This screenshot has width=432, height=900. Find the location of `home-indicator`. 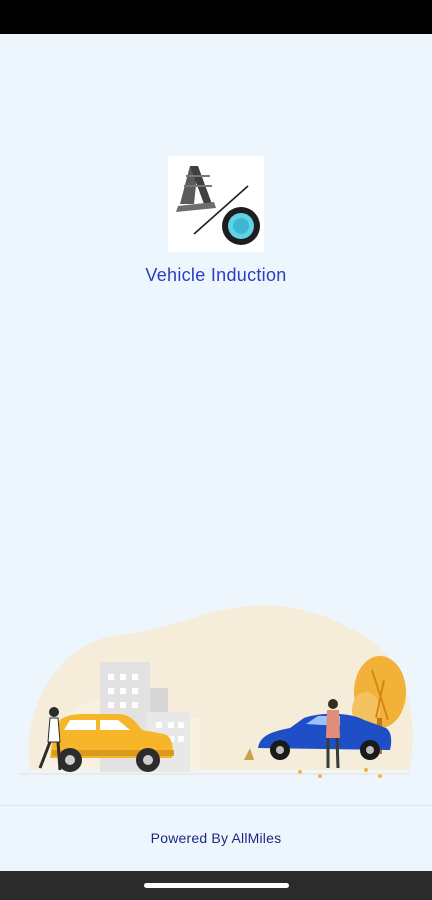

home-indicator is located at coordinates (216, 885).